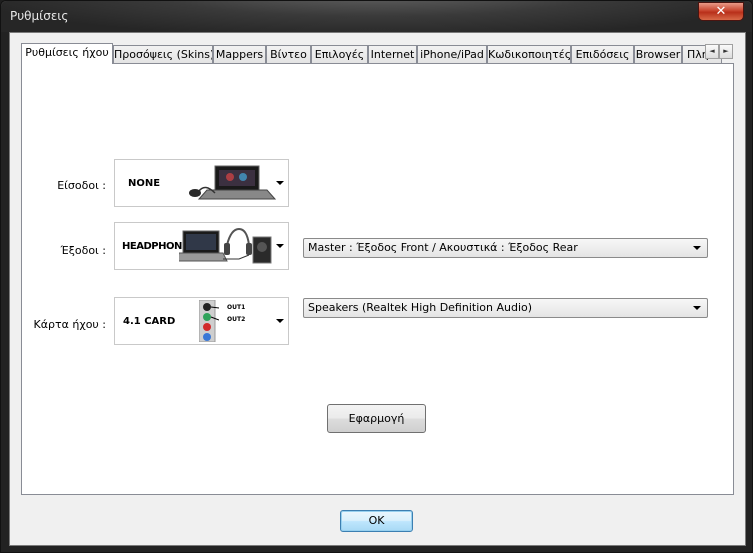 The height and width of the screenshot is (553, 753). I want to click on ok-button: OK, so click(376, 521).